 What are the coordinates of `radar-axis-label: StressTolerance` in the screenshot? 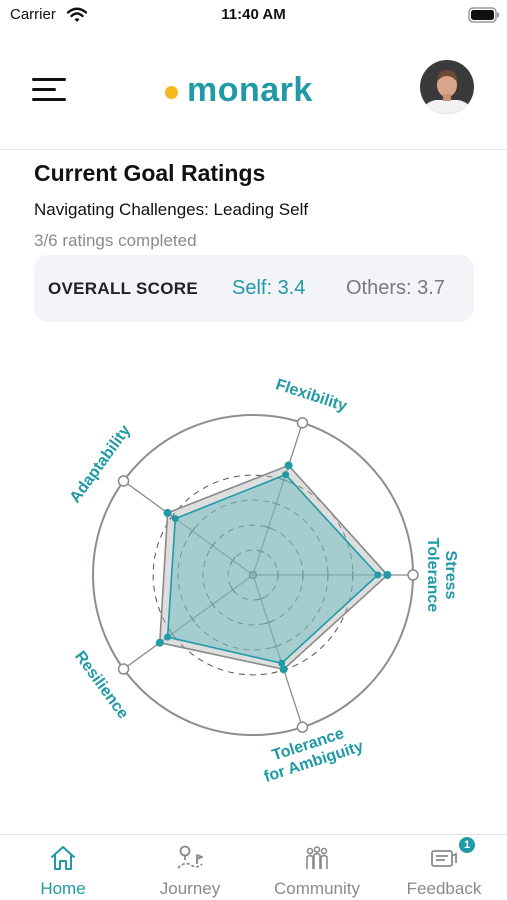 It's located at (441, 575).